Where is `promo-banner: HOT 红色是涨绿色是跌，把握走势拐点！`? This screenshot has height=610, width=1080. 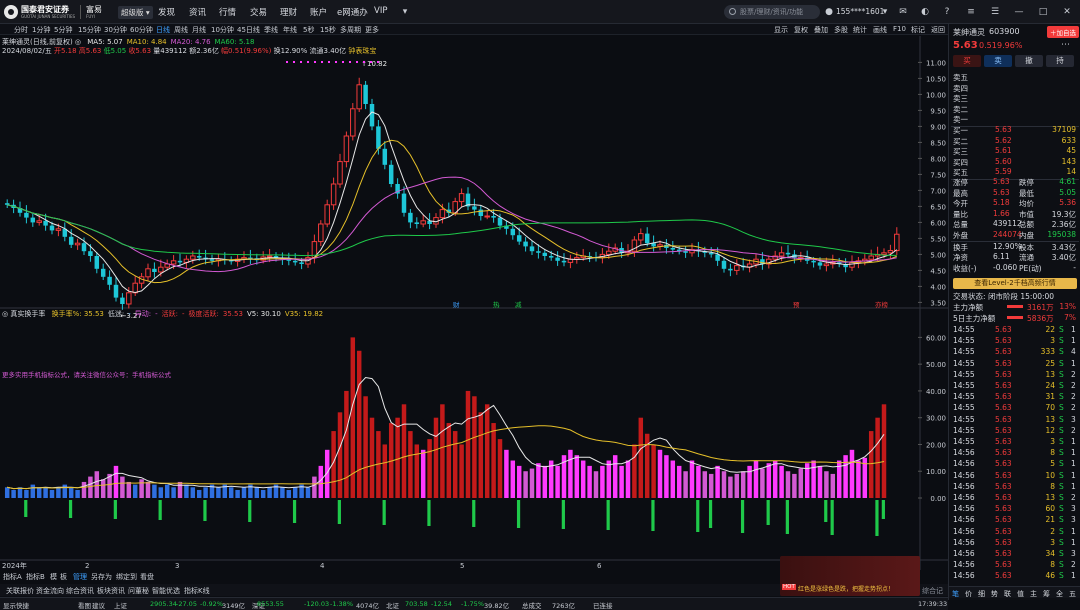 promo-banner: HOT 红色是涨绿色是跌，把握走势拐点！ is located at coordinates (850, 576).